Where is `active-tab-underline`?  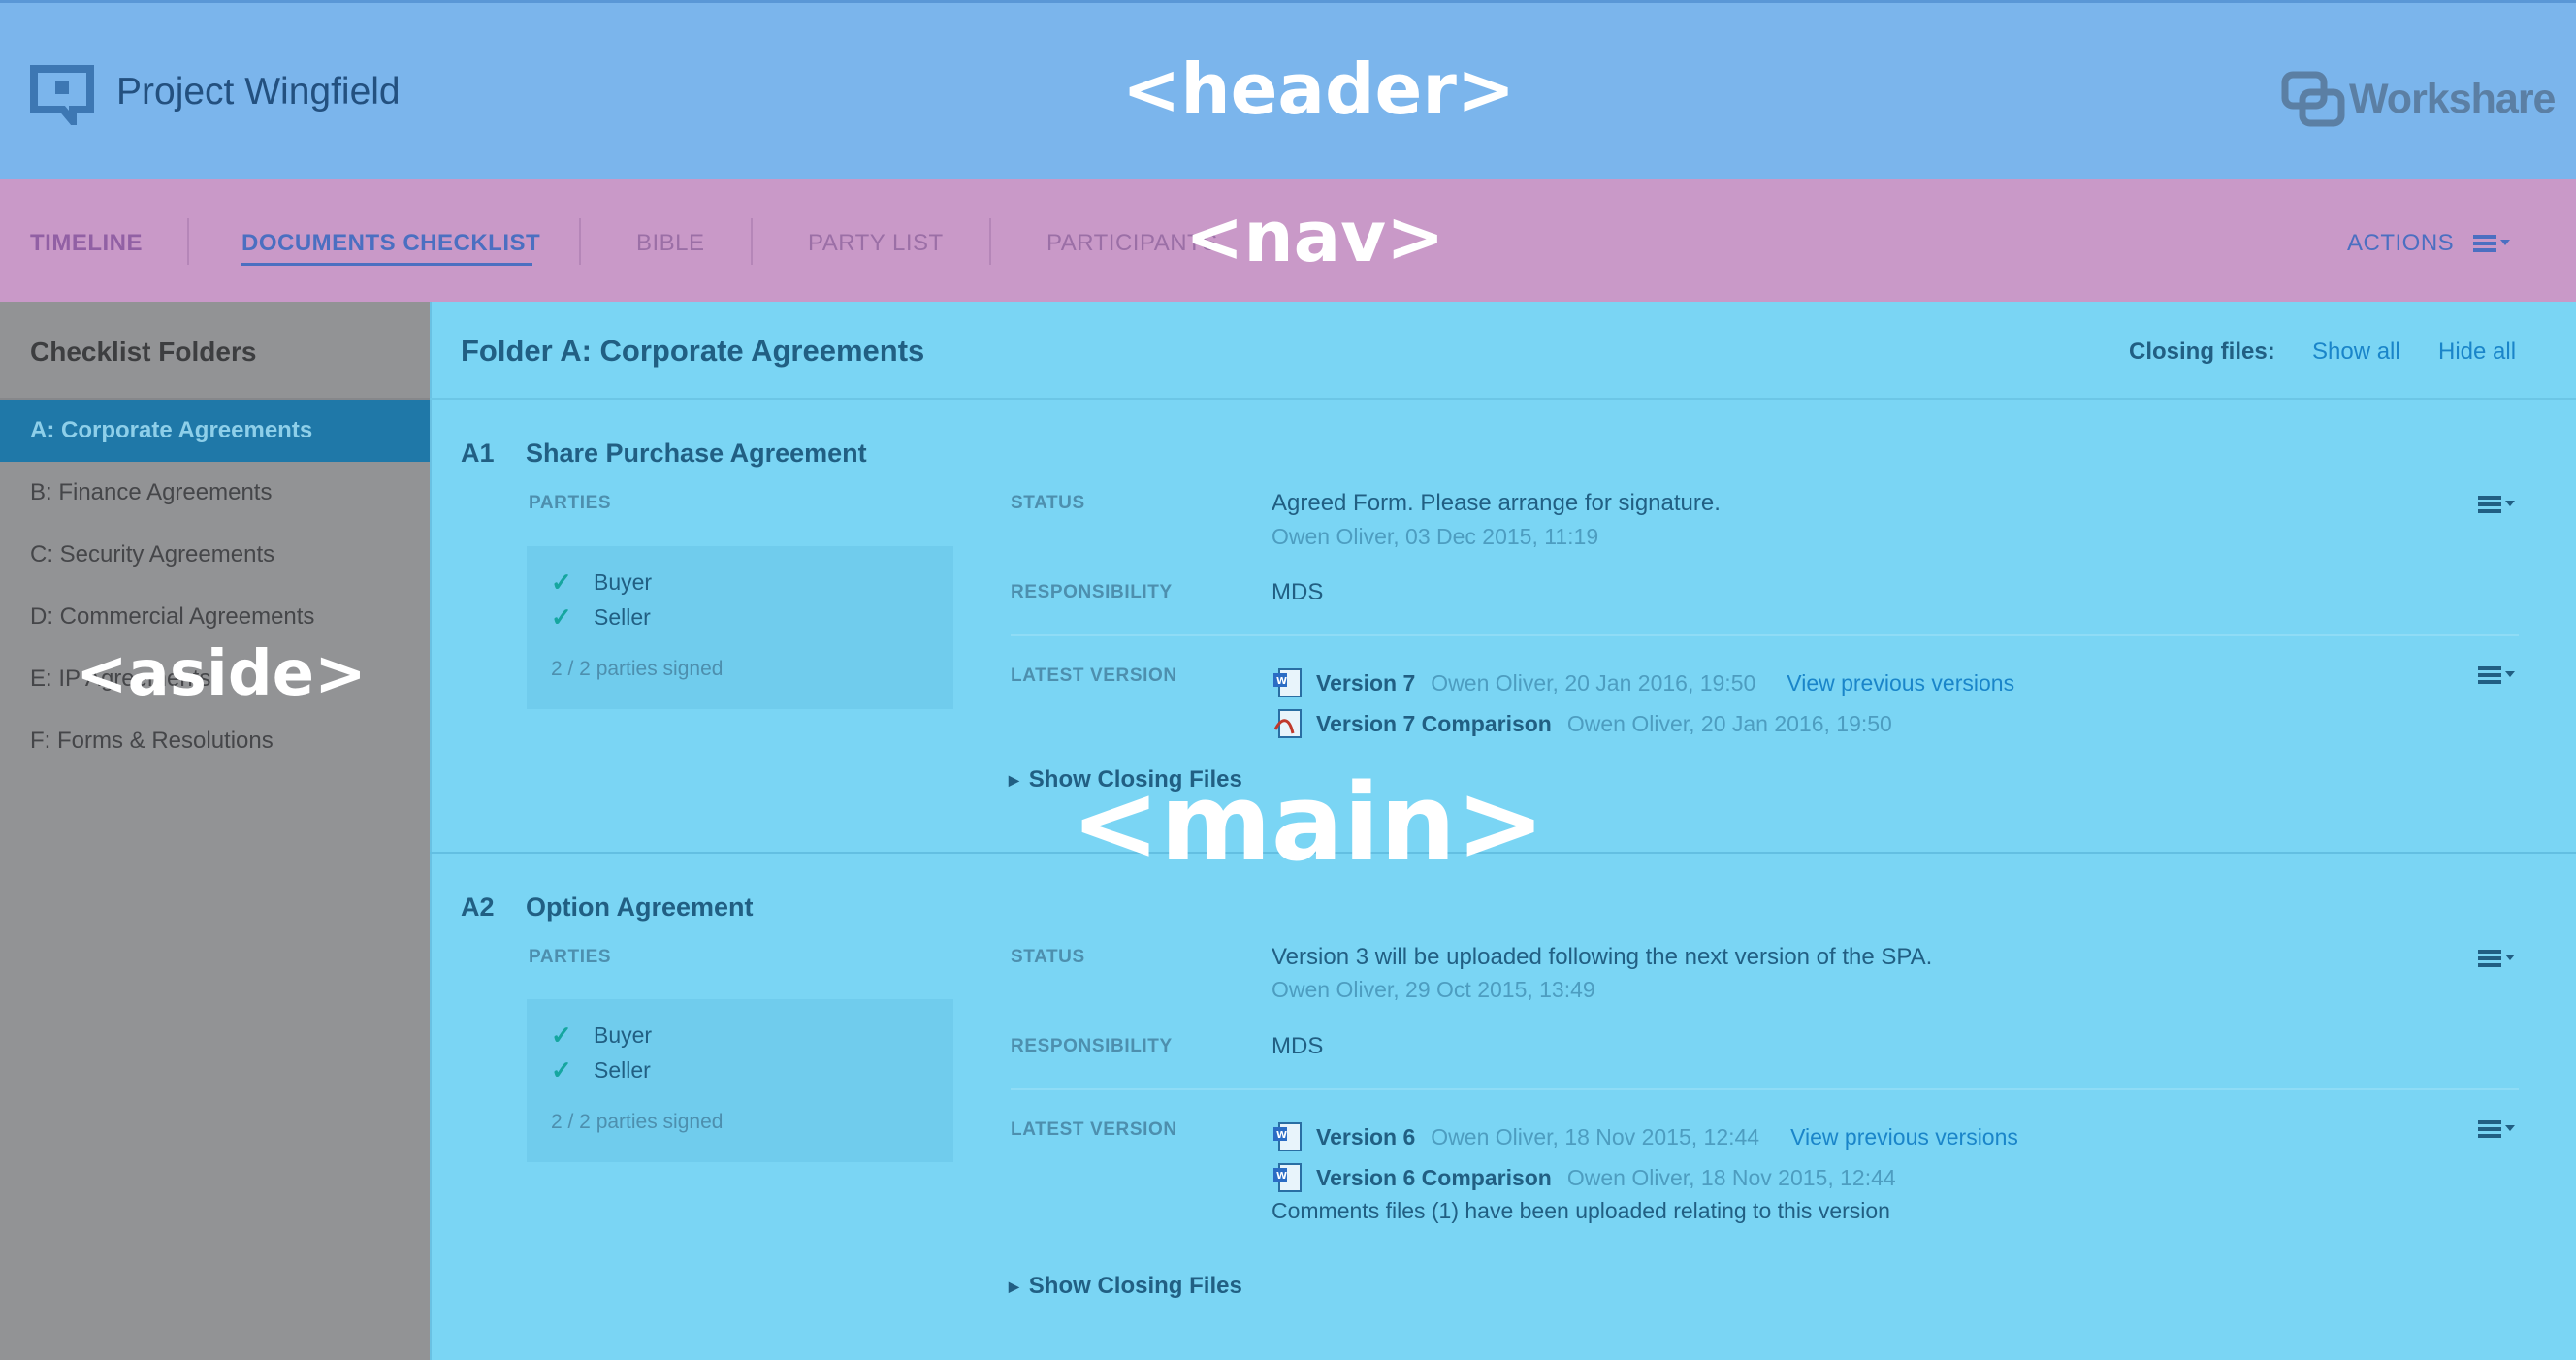
active-tab-underline is located at coordinates (387, 264).